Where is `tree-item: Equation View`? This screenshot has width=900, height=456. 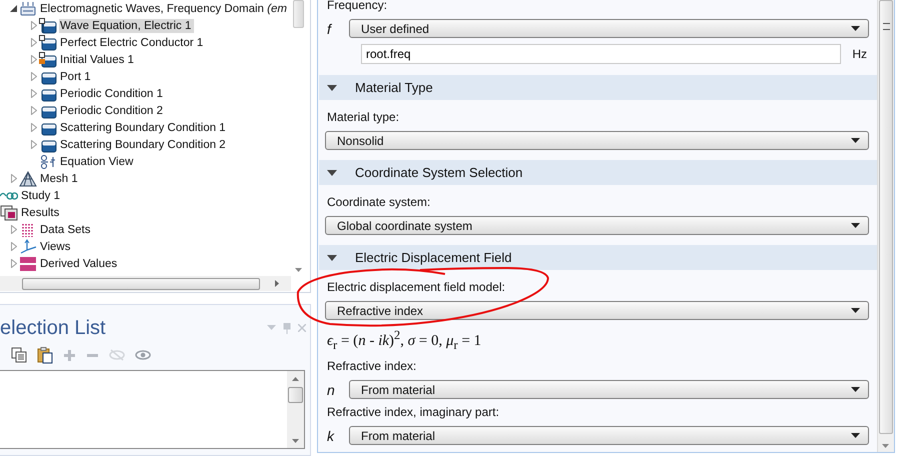
tree-item: Equation View is located at coordinates (97, 161).